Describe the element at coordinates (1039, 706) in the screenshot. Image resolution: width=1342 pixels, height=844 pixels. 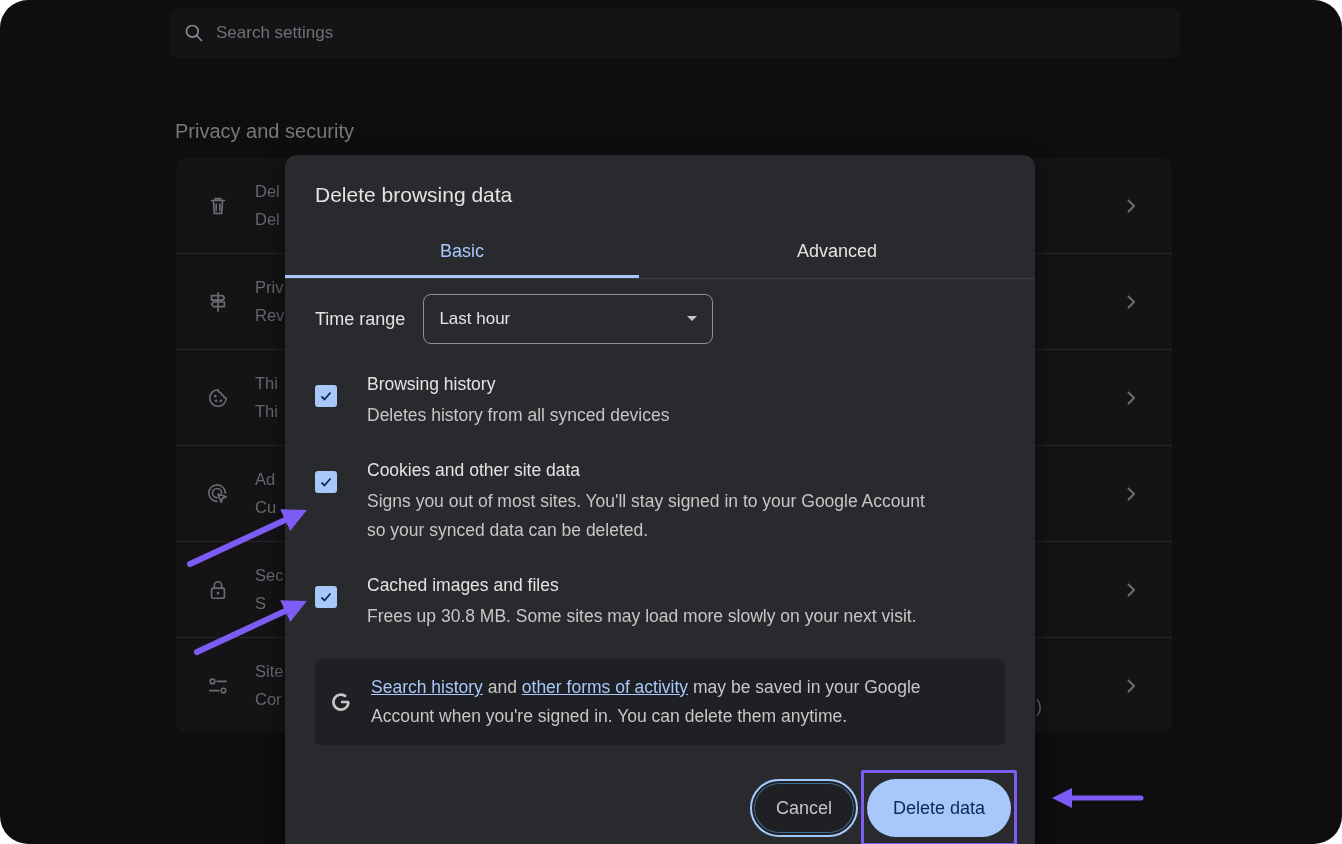
I see `row-trailing-text: )` at that location.